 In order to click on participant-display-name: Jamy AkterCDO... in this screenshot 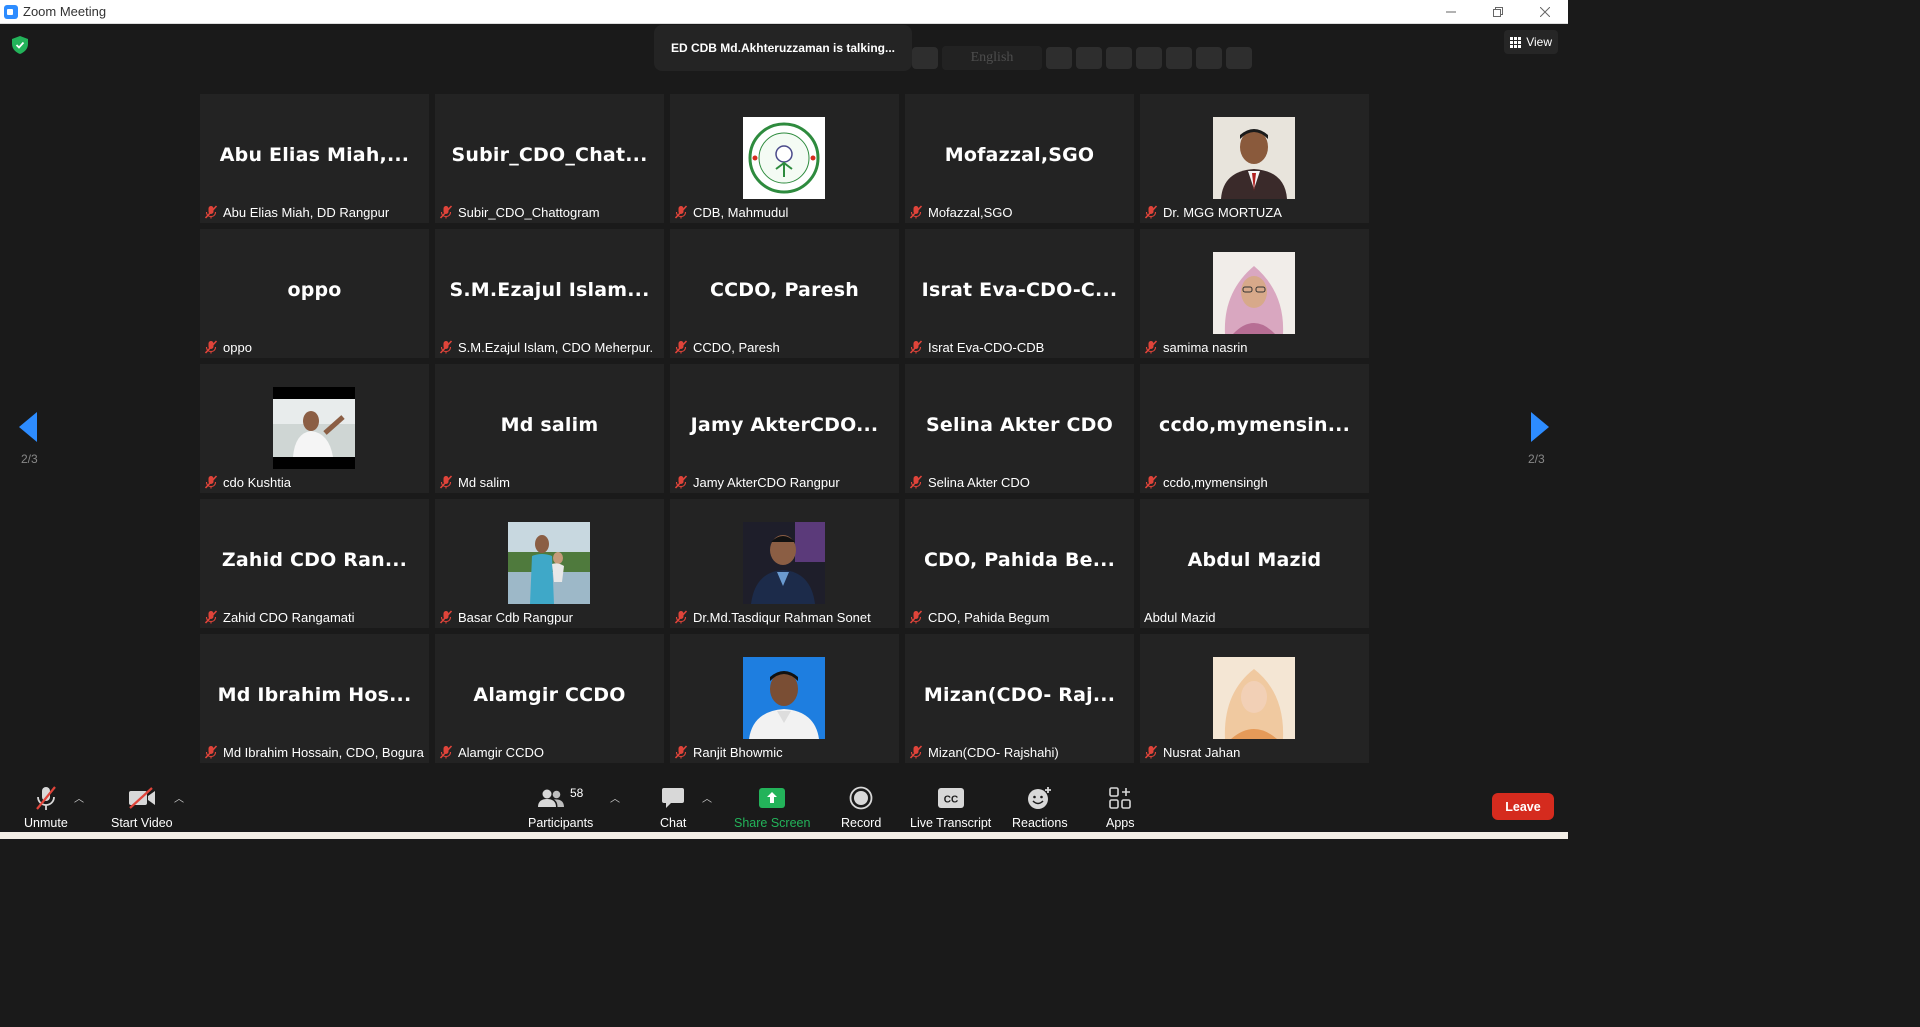, I will do `click(784, 425)`.